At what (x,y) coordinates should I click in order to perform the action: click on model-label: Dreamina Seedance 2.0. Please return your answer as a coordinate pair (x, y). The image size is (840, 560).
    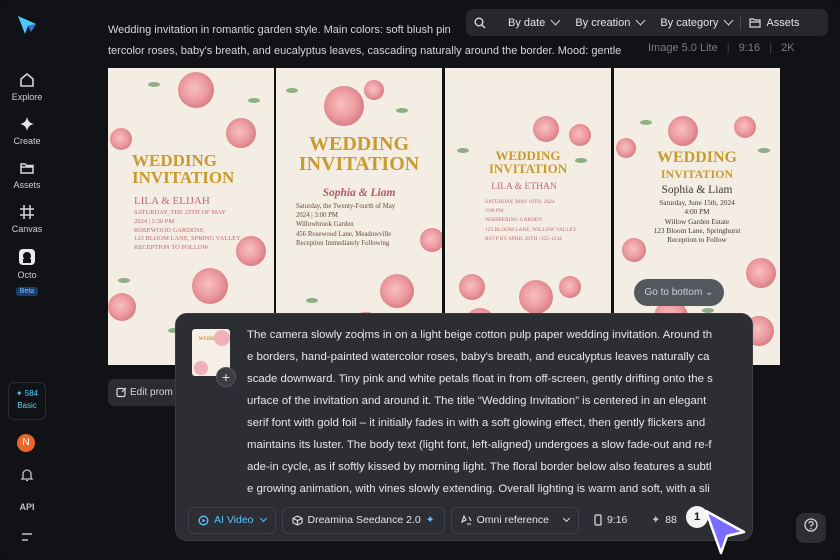
    Looking at the image, I should click on (364, 520).